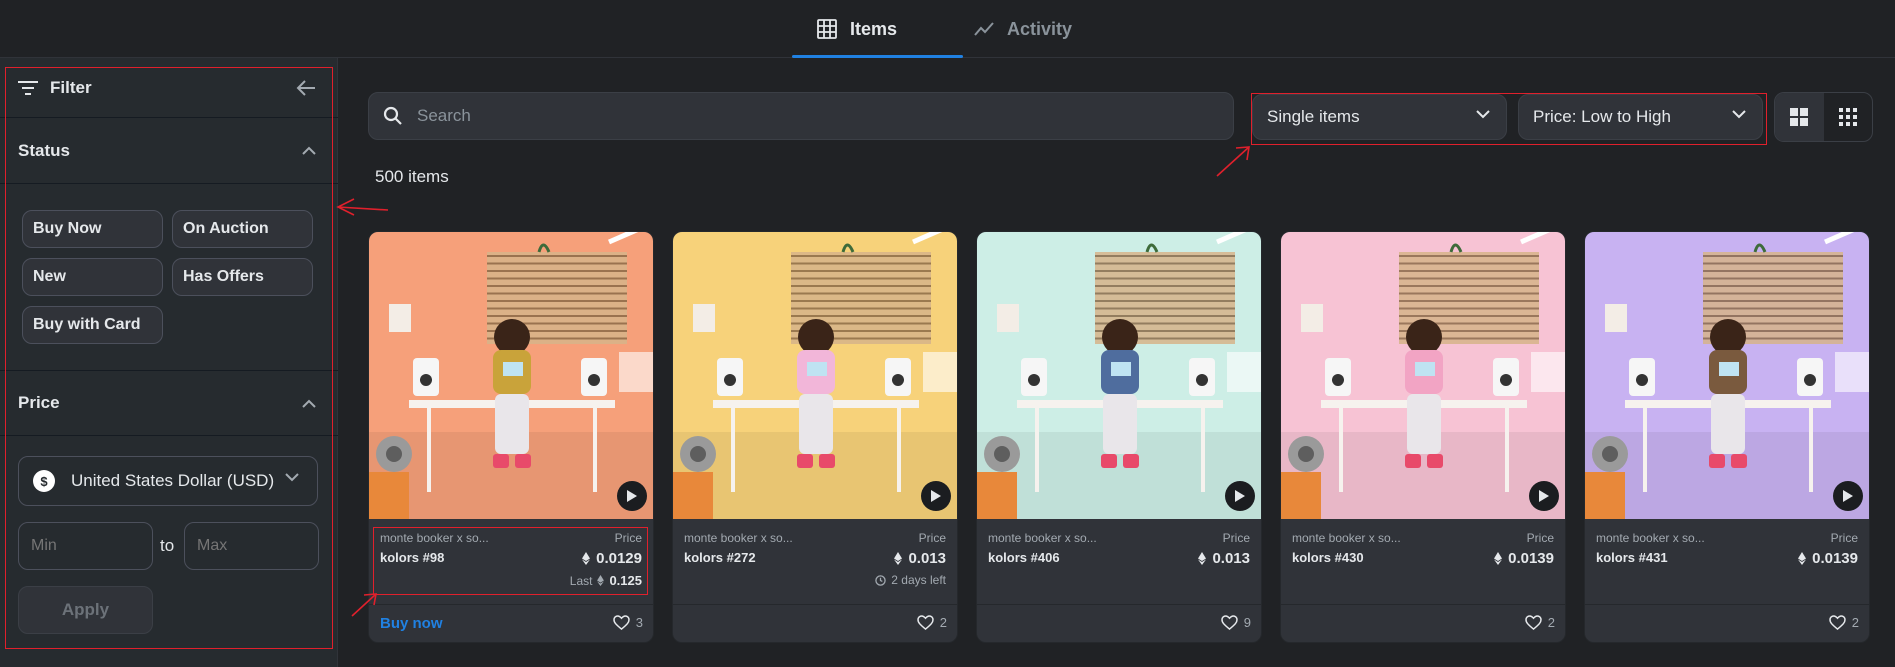 The width and height of the screenshot is (1895, 667). I want to click on price-section-header: Price, so click(169, 403).